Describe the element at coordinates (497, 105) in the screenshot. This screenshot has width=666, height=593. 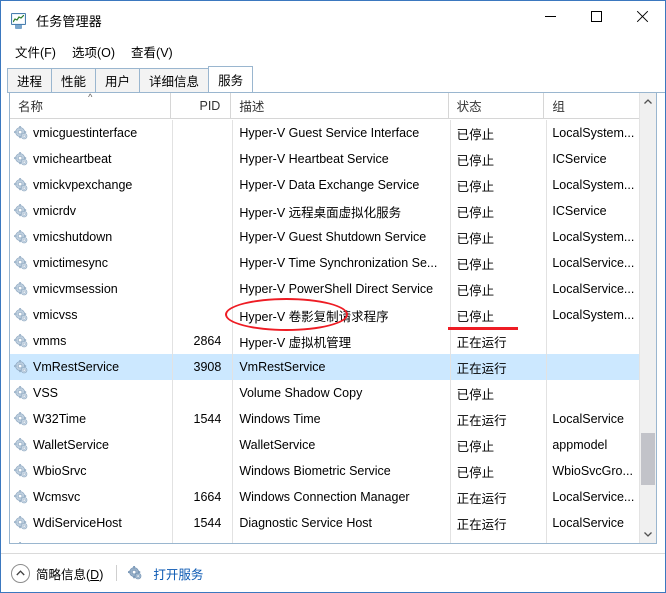
I see `column-header-status: 状态` at that location.